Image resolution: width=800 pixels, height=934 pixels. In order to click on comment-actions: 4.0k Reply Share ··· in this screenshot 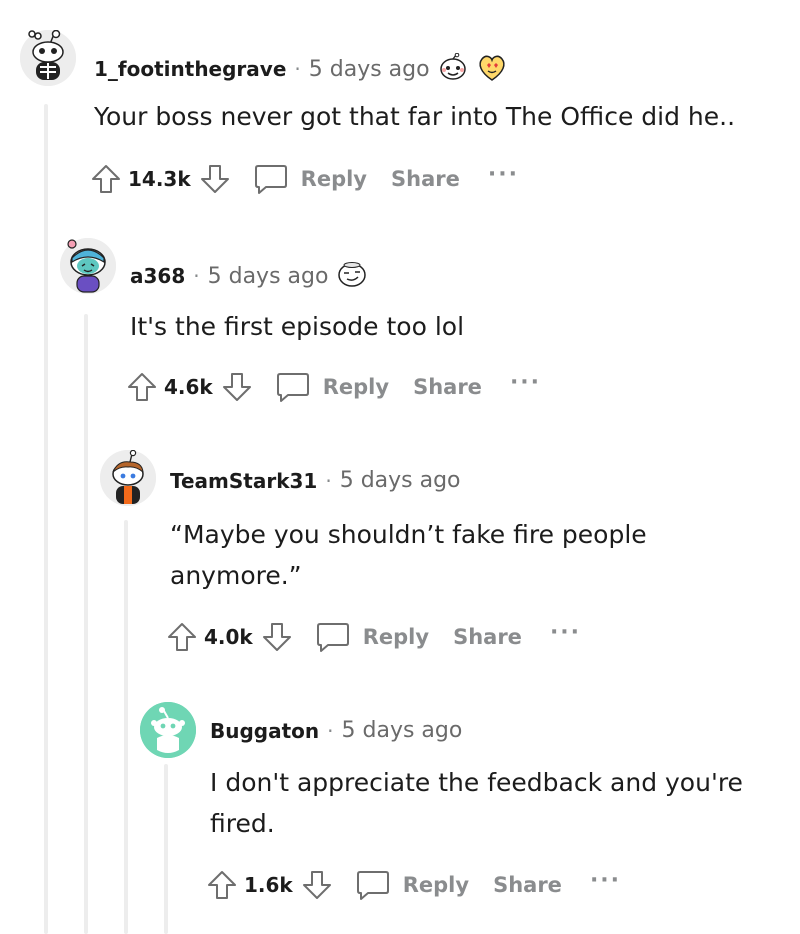, I will do `click(373, 637)`.